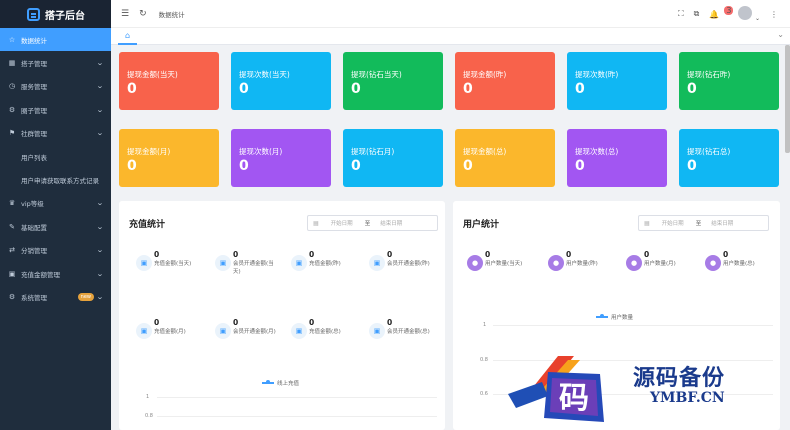  Describe the element at coordinates (485, 151) in the screenshot. I see `stat-card-label: 提现金额(总)` at that location.